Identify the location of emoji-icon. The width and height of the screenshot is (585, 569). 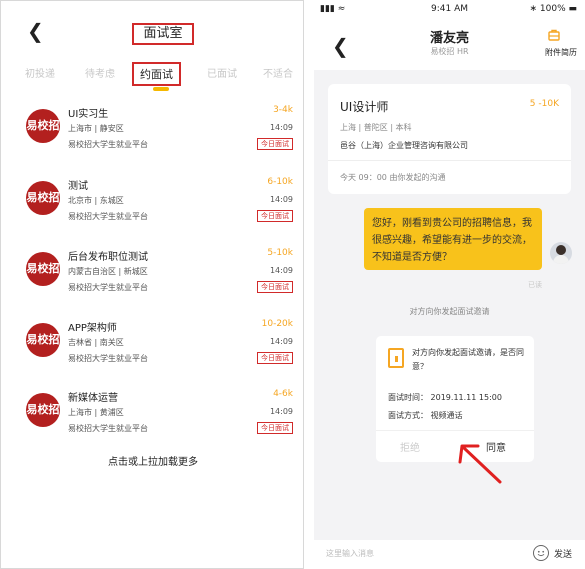
(541, 553).